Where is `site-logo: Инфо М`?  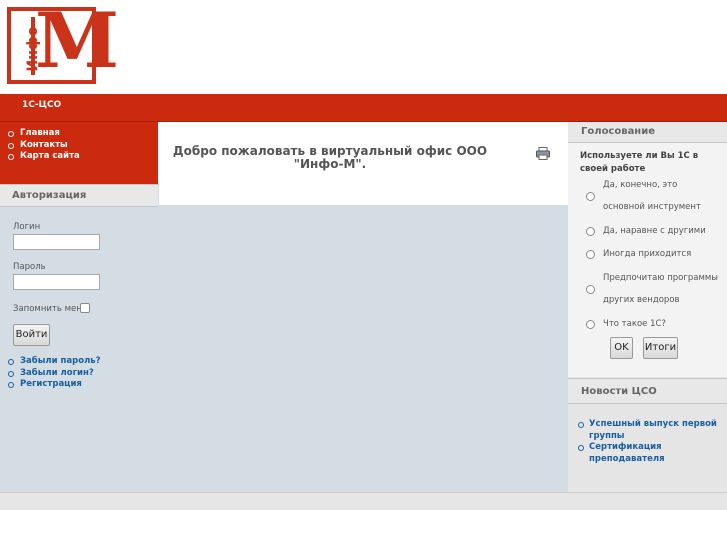 site-logo: Инфо М is located at coordinates (63, 43).